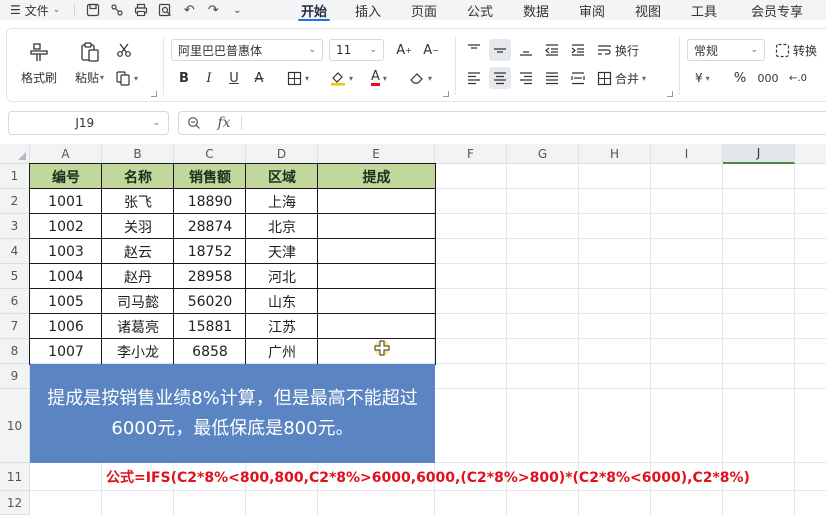  What do you see at coordinates (648, 10) in the screenshot?
I see `tab-view: 视图` at bounding box center [648, 10].